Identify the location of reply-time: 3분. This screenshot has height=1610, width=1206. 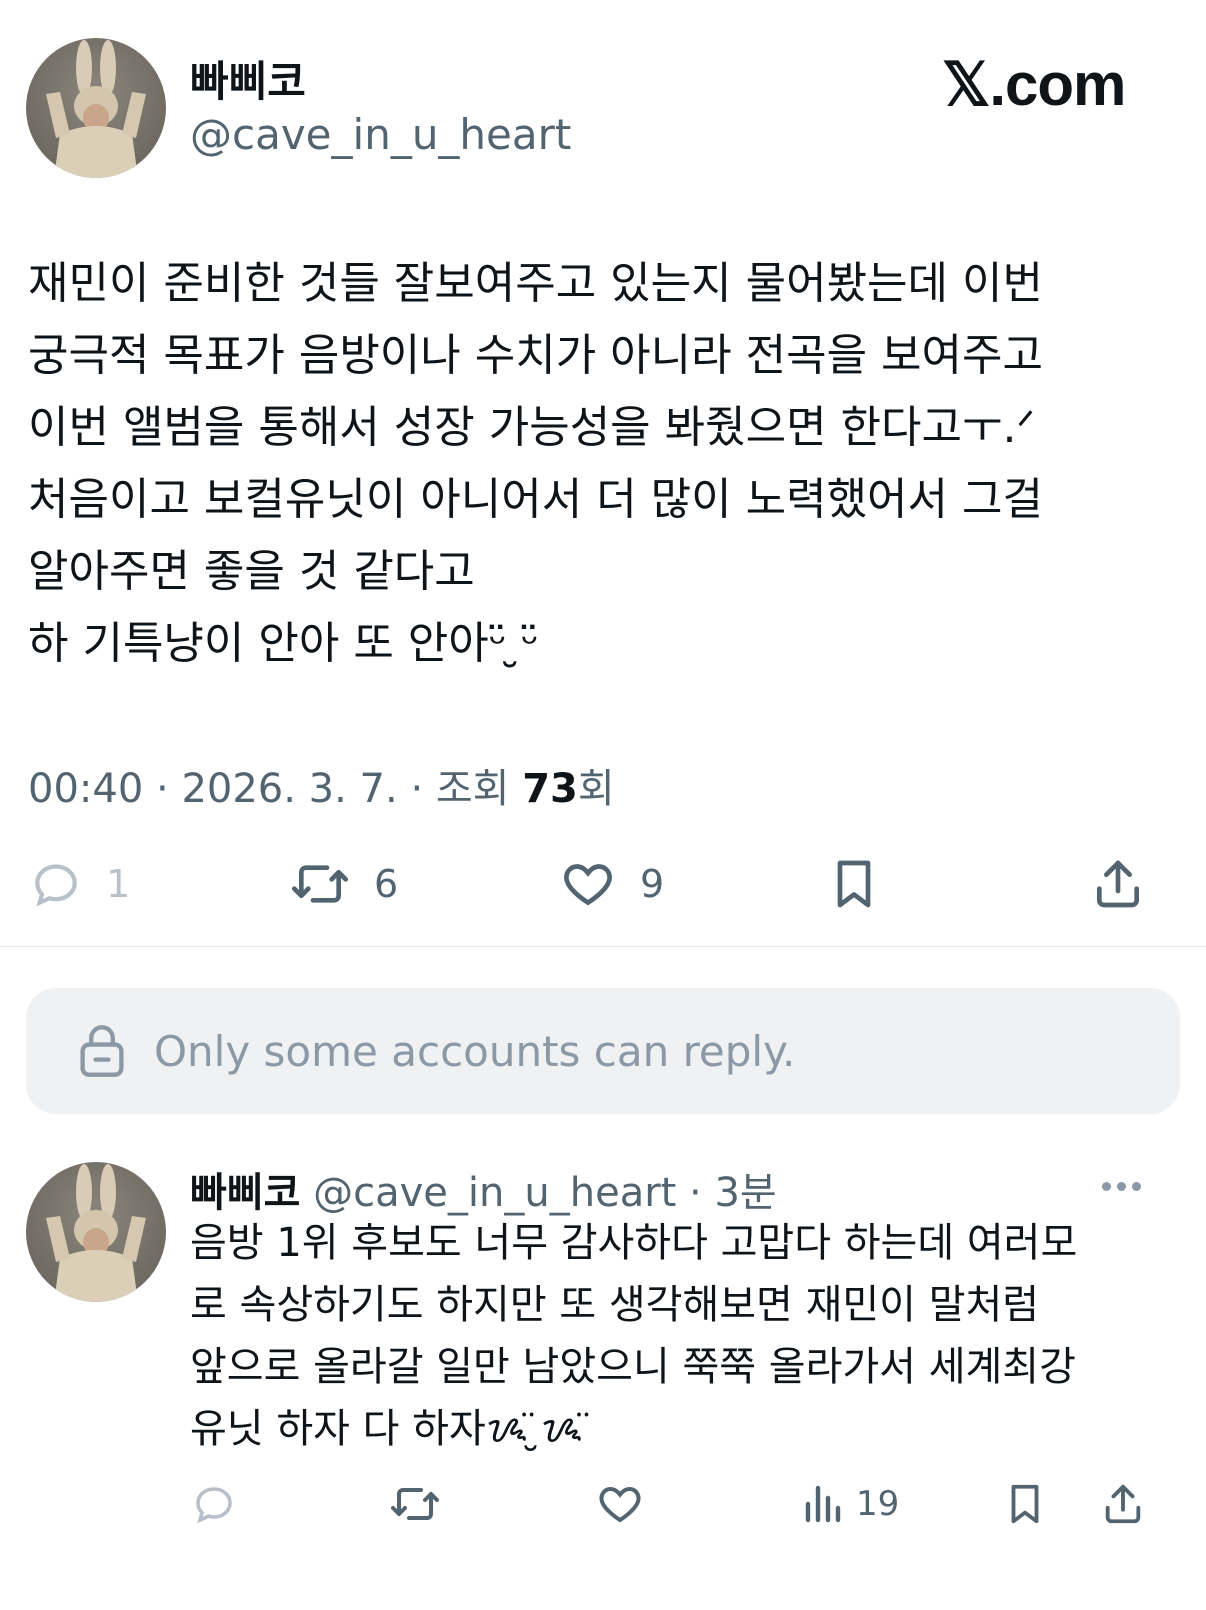
(745, 1193).